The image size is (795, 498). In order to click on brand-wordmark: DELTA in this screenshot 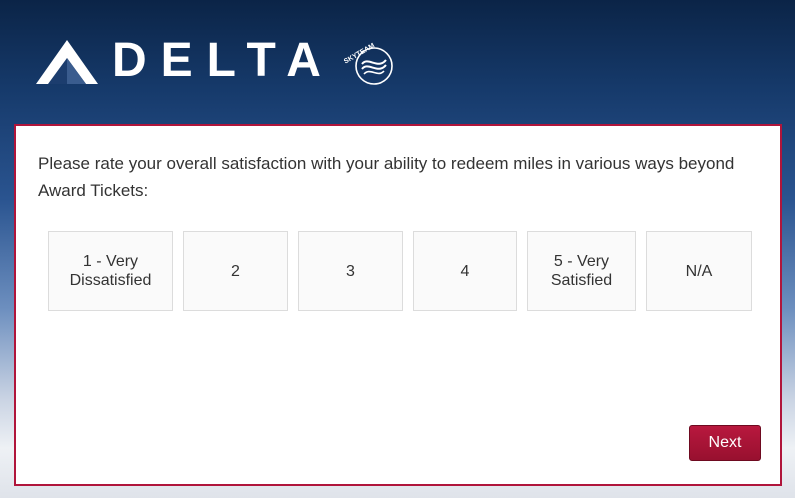, I will do `click(223, 60)`.